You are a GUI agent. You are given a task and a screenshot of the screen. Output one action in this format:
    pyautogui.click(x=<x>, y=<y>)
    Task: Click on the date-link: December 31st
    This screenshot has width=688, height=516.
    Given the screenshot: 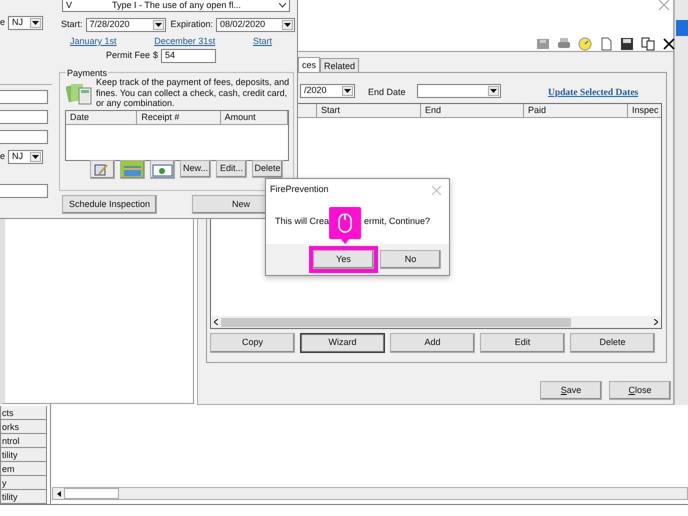 What is the action you would take?
    pyautogui.click(x=185, y=41)
    